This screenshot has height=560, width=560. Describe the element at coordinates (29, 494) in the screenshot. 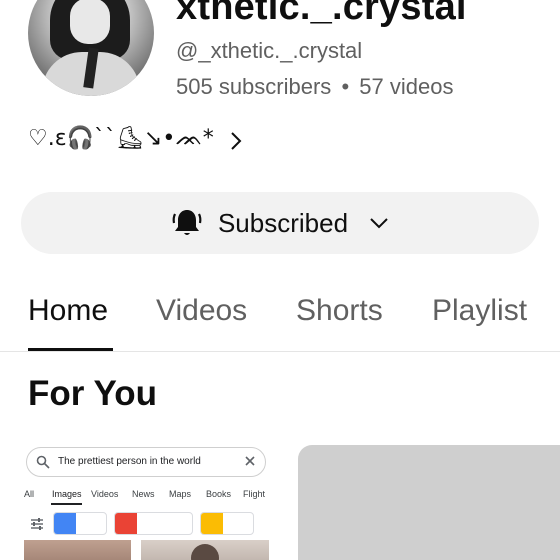

I see `thumbnail-filter: All` at that location.